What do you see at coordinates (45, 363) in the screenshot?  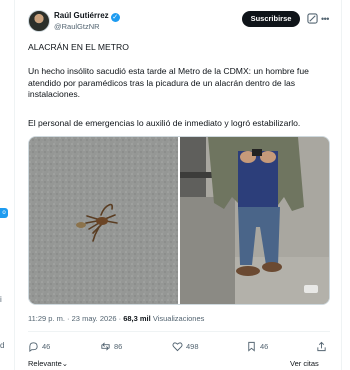 I see `relevant-label: Relevante` at bounding box center [45, 363].